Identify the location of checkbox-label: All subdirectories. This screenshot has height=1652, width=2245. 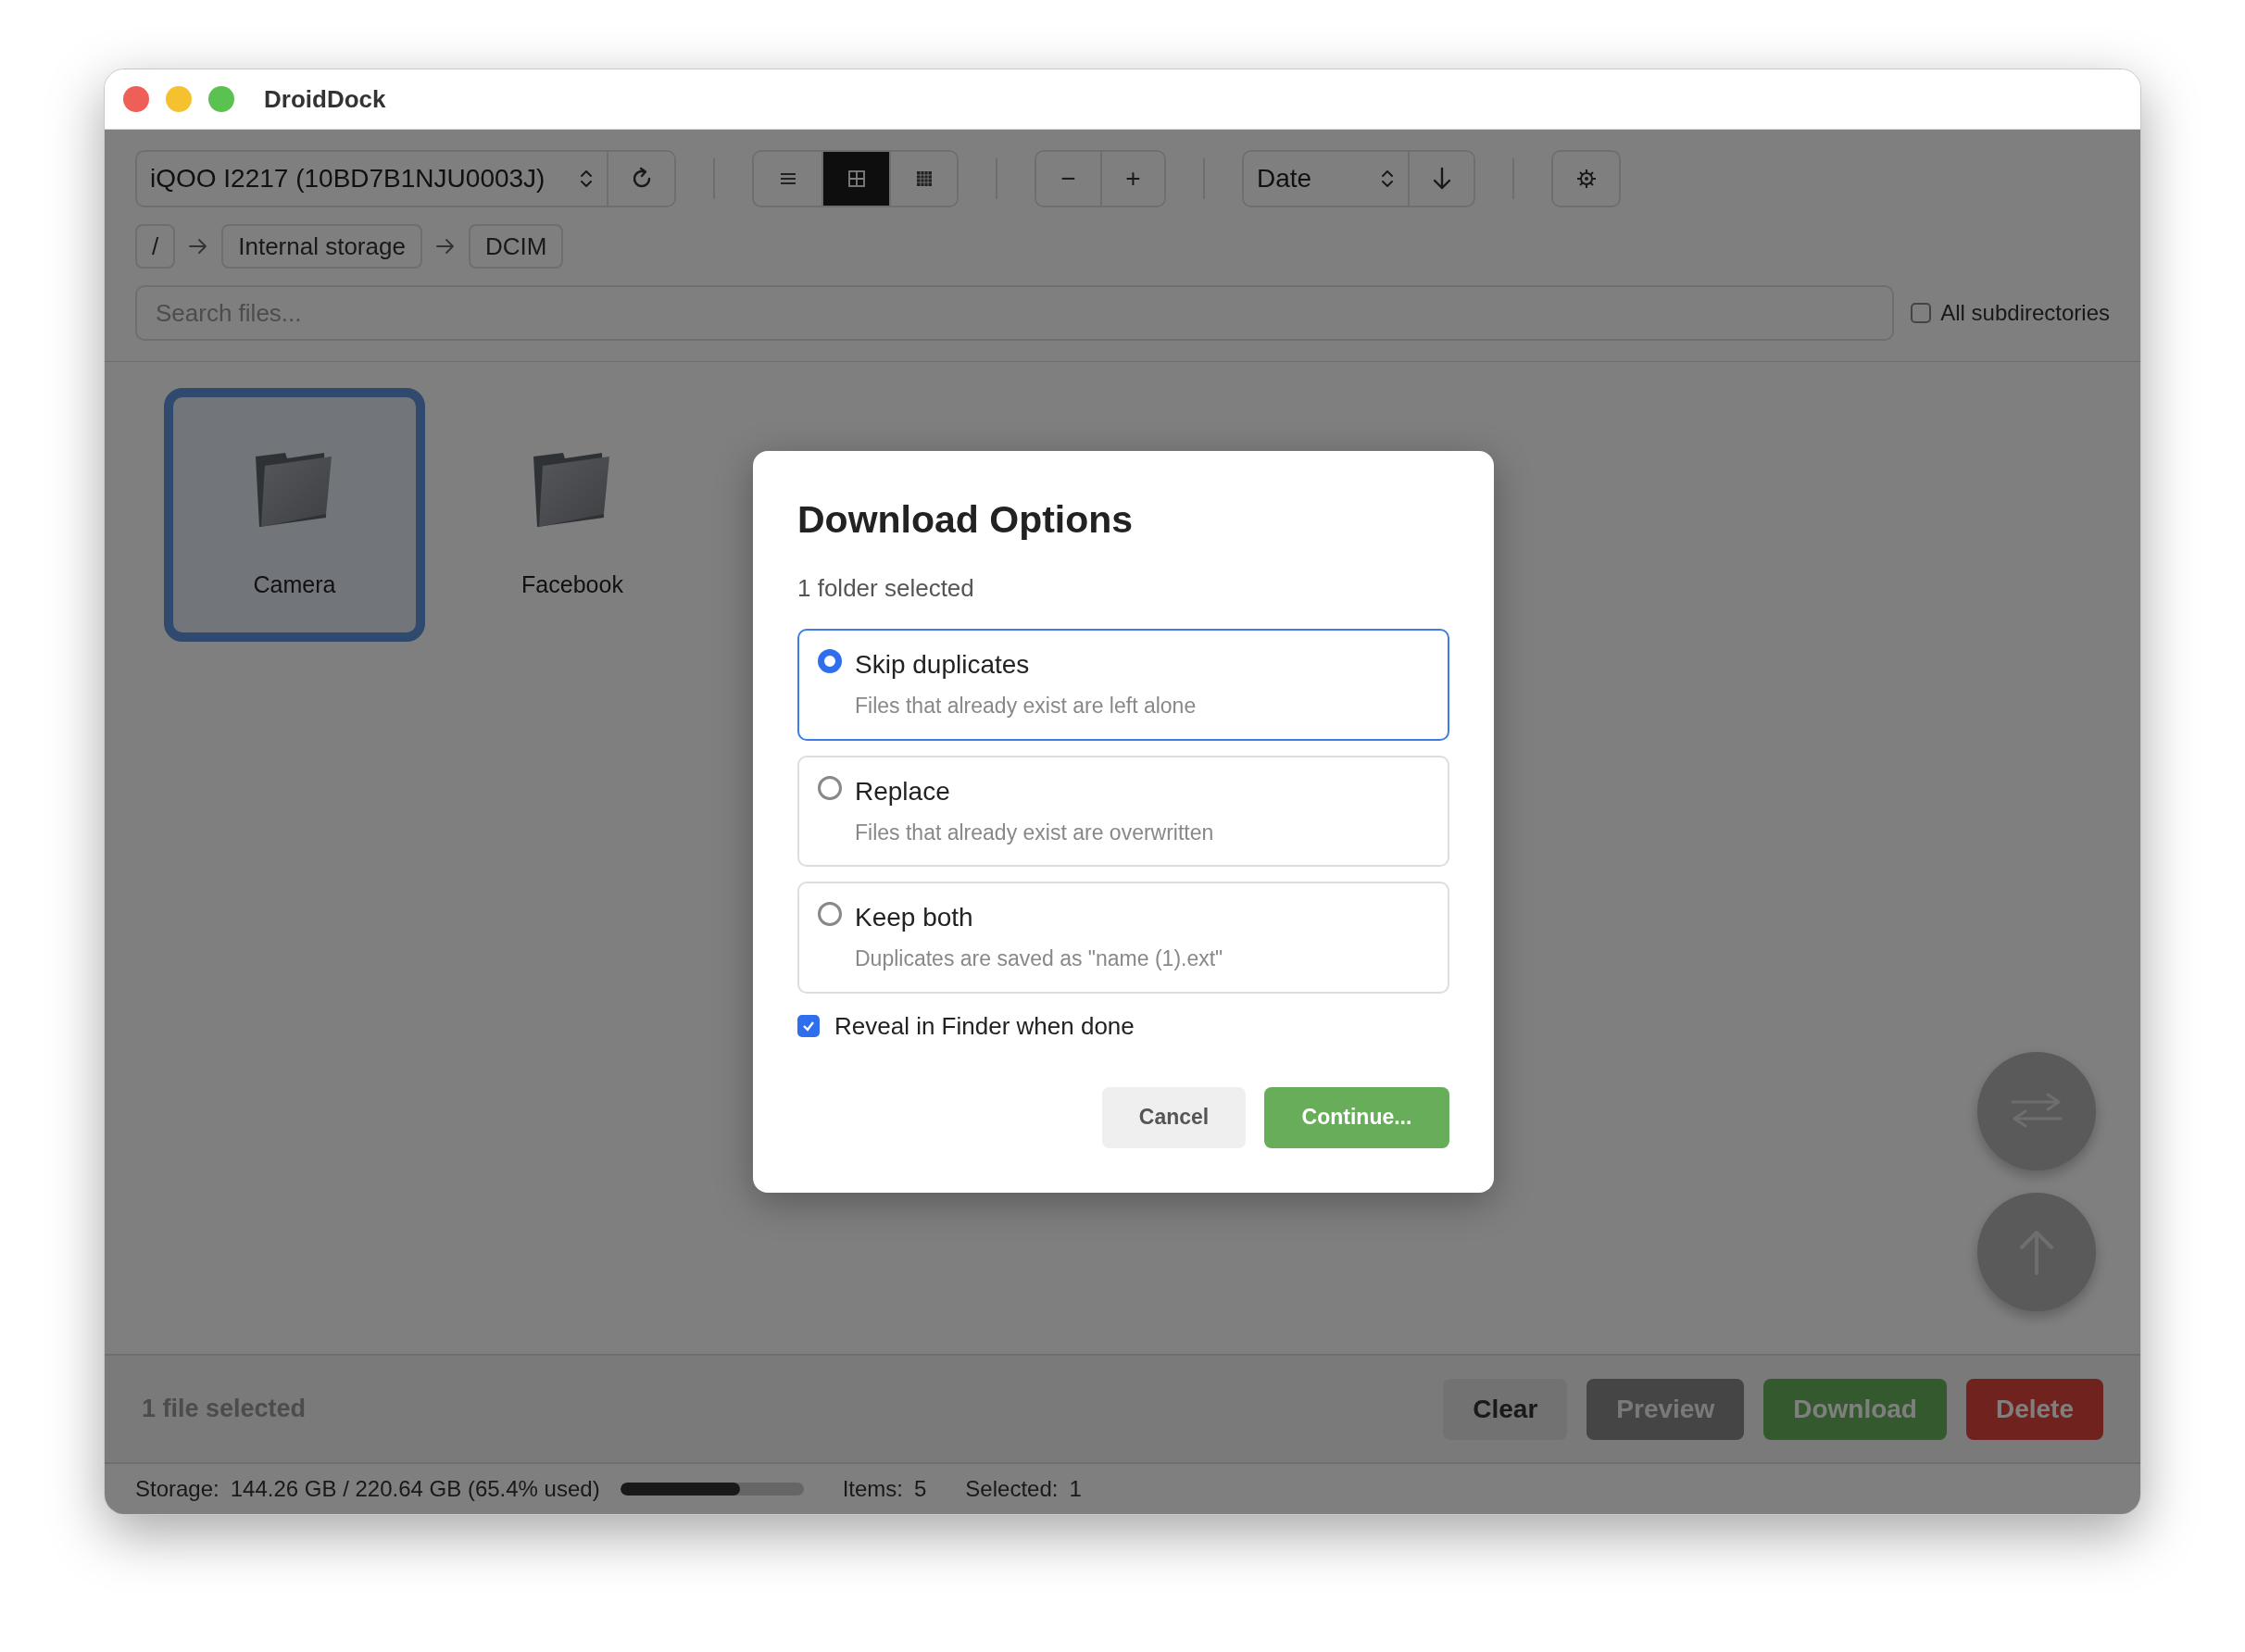
(2025, 313).